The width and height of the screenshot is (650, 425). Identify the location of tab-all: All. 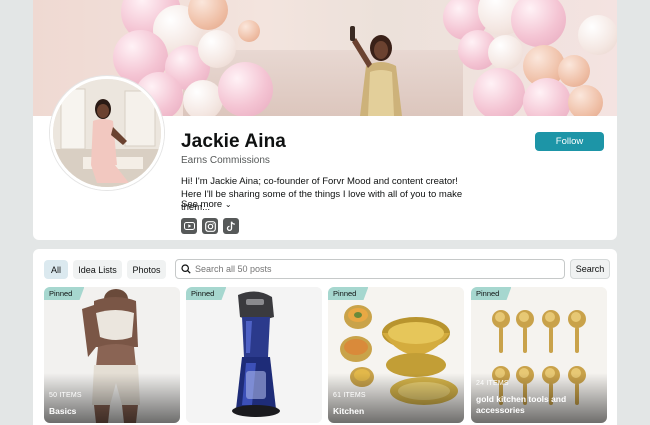
(56, 269).